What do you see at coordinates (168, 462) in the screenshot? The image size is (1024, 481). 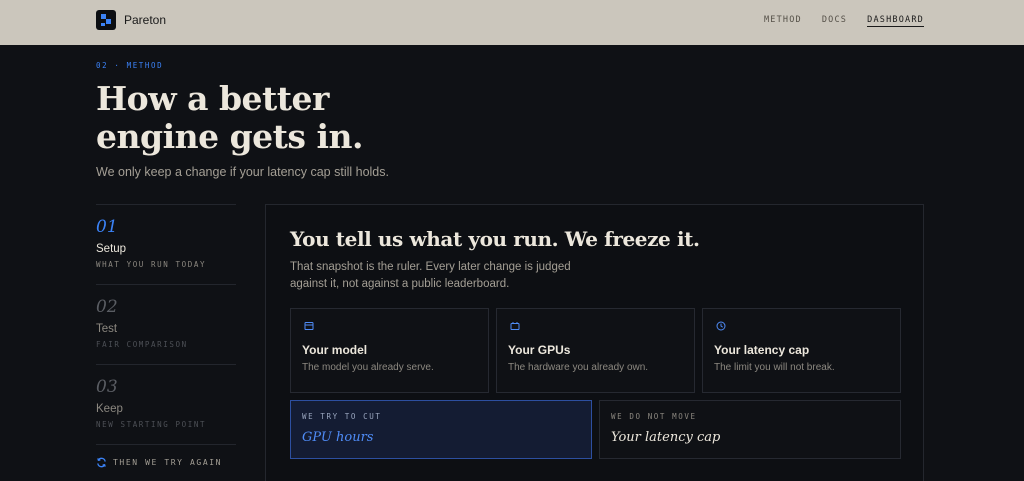 I see `loop-label: THEN WE TRY AGAIN` at bounding box center [168, 462].